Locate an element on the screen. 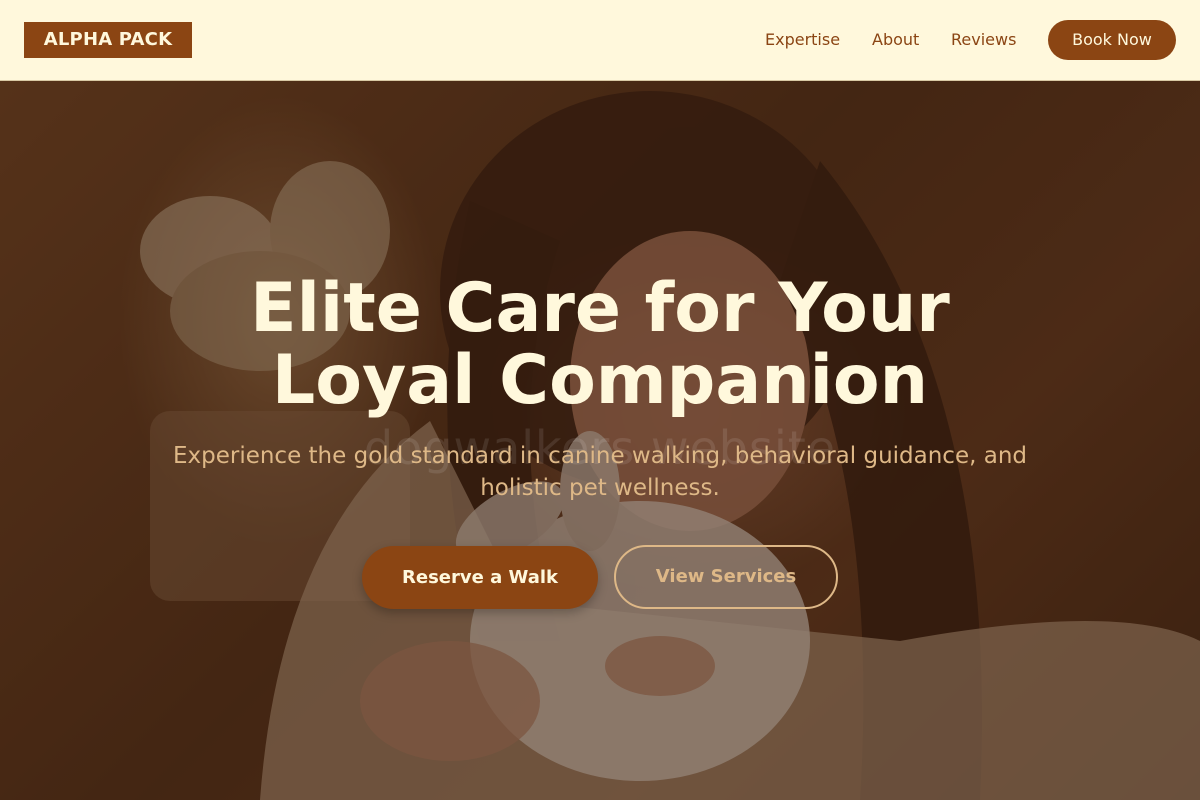 The image size is (1200, 800). nav-link-reviews: Reviews is located at coordinates (983, 40).